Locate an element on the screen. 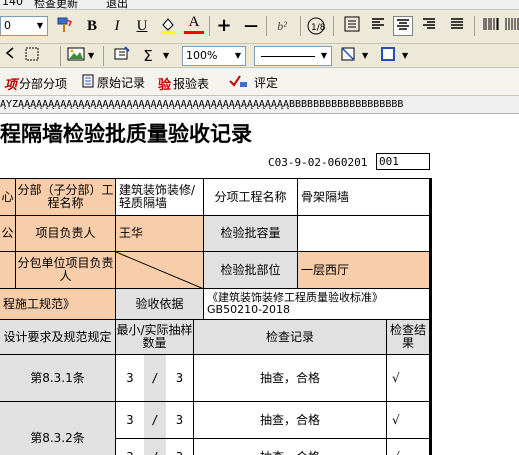 The height and width of the screenshot is (455, 519). distribute-icon is located at coordinates (457, 26).